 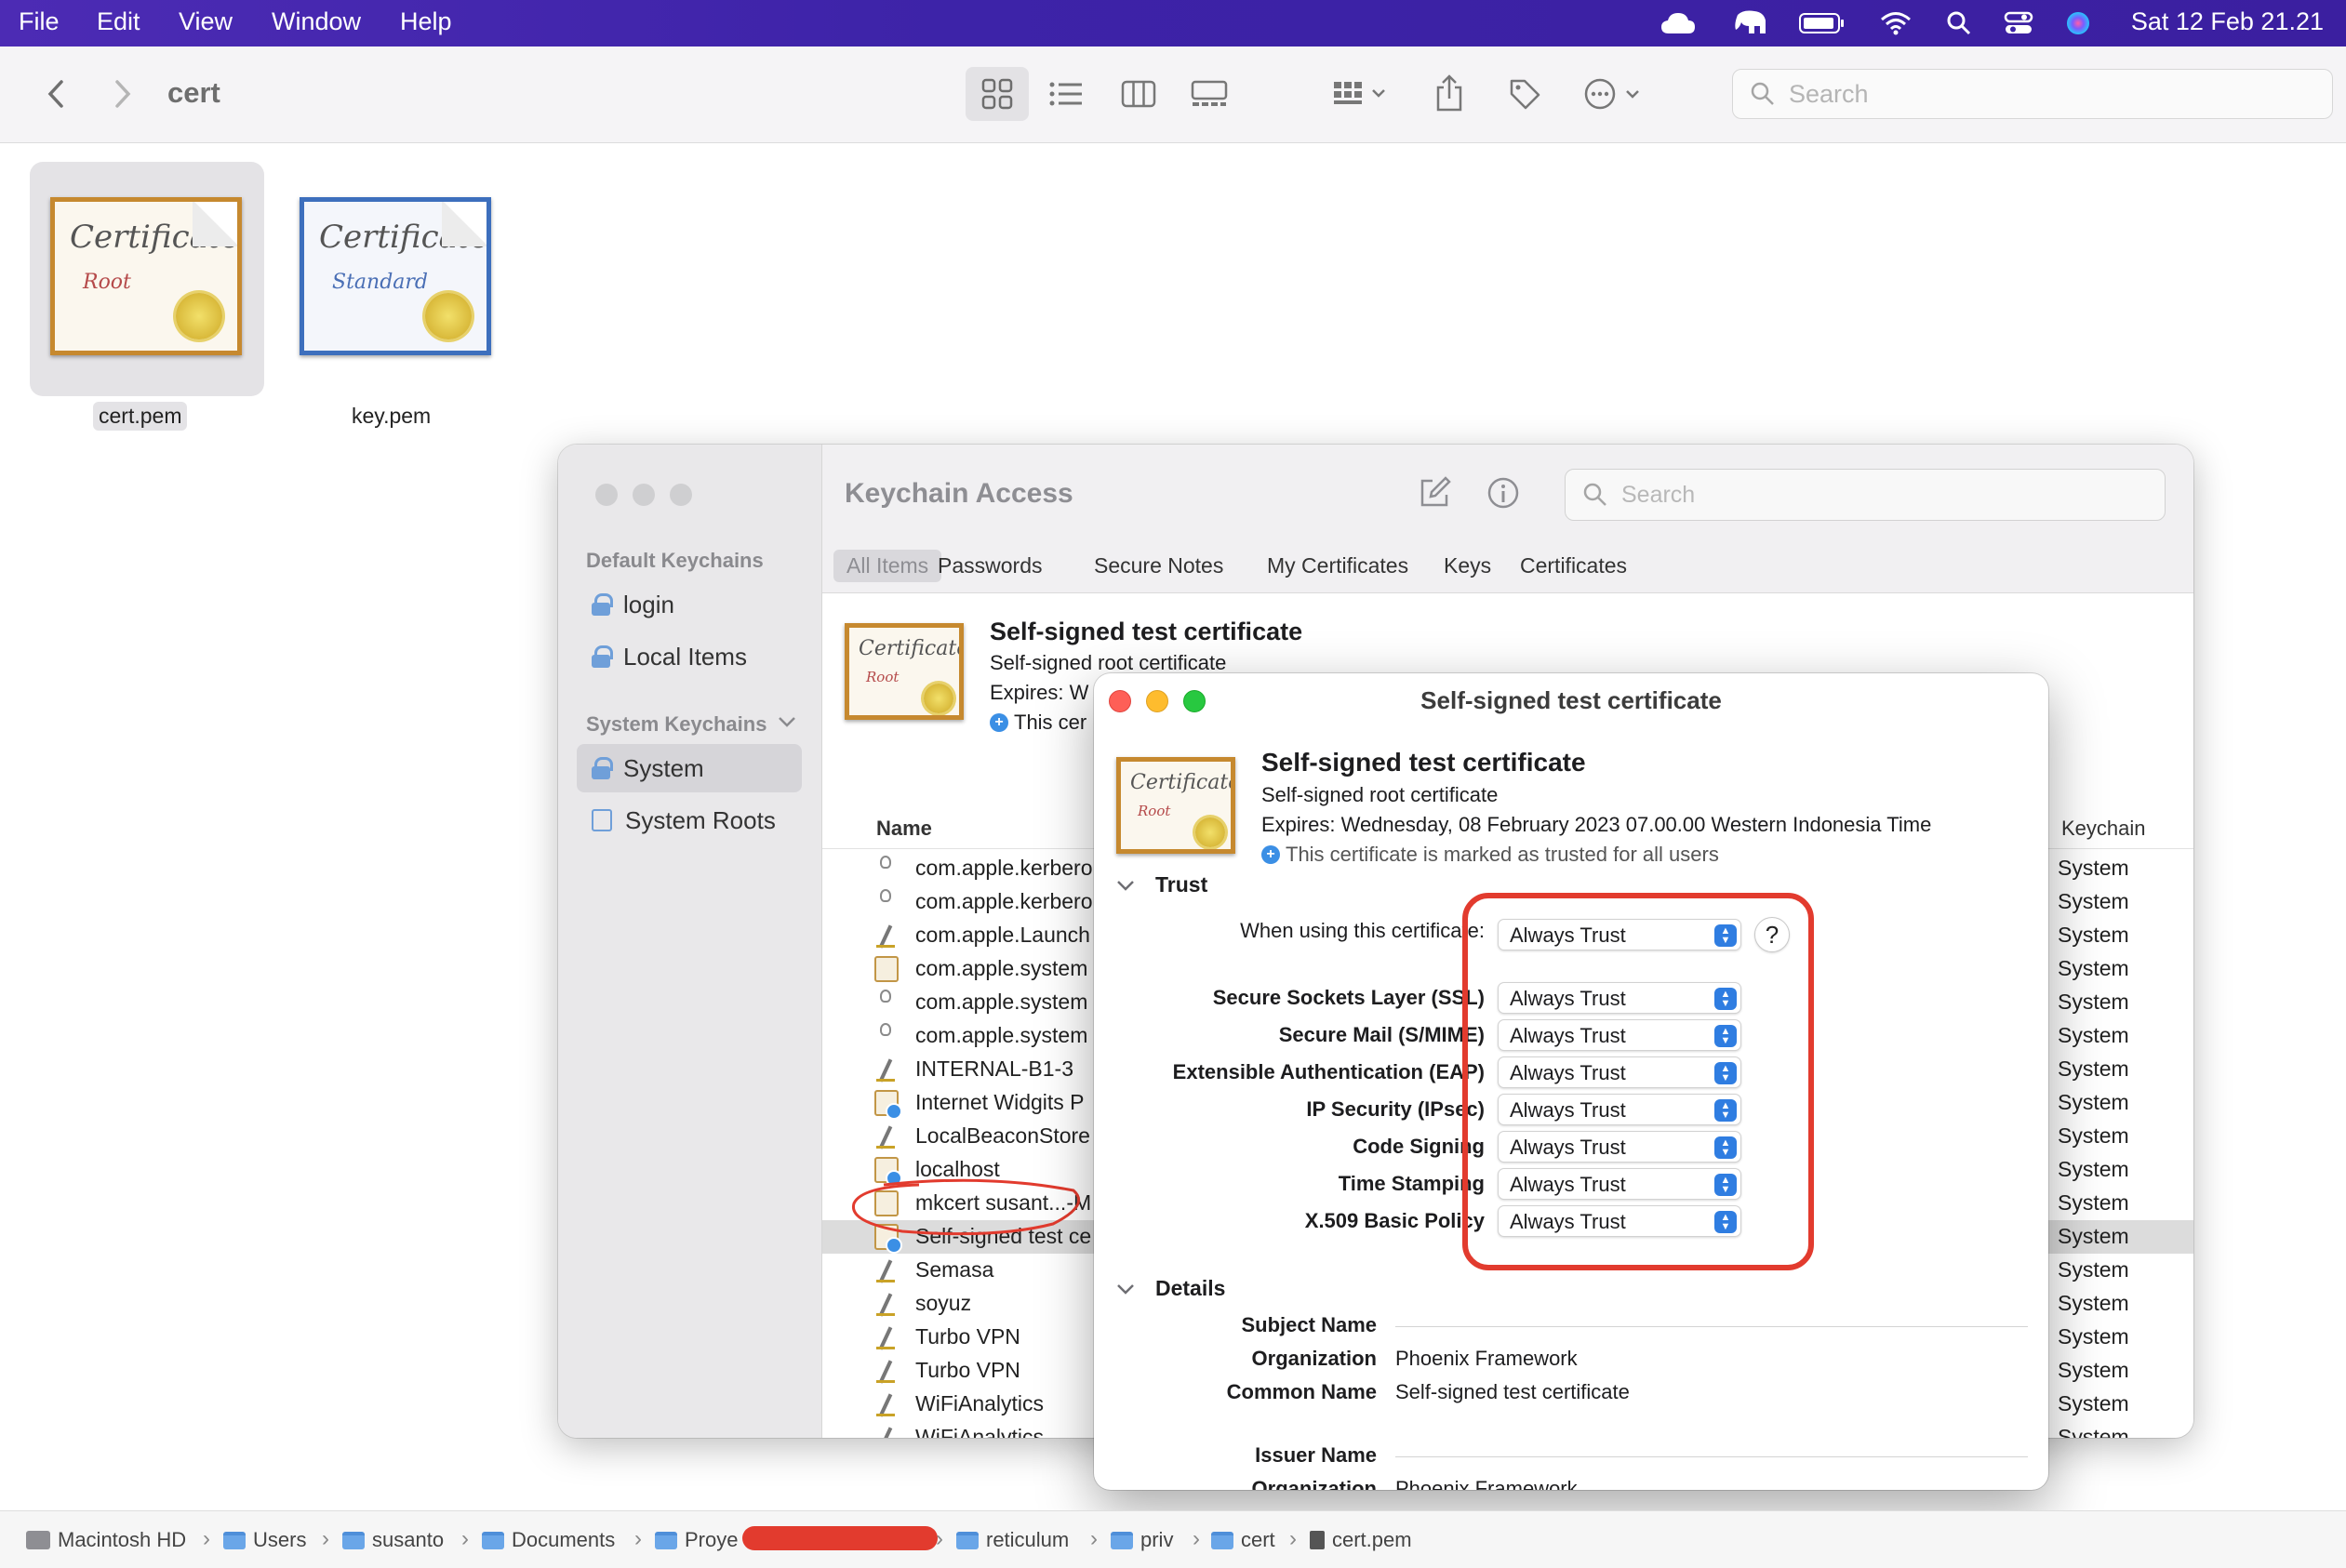 I want to click on sidebar-item-label: System, so click(x=663, y=767).